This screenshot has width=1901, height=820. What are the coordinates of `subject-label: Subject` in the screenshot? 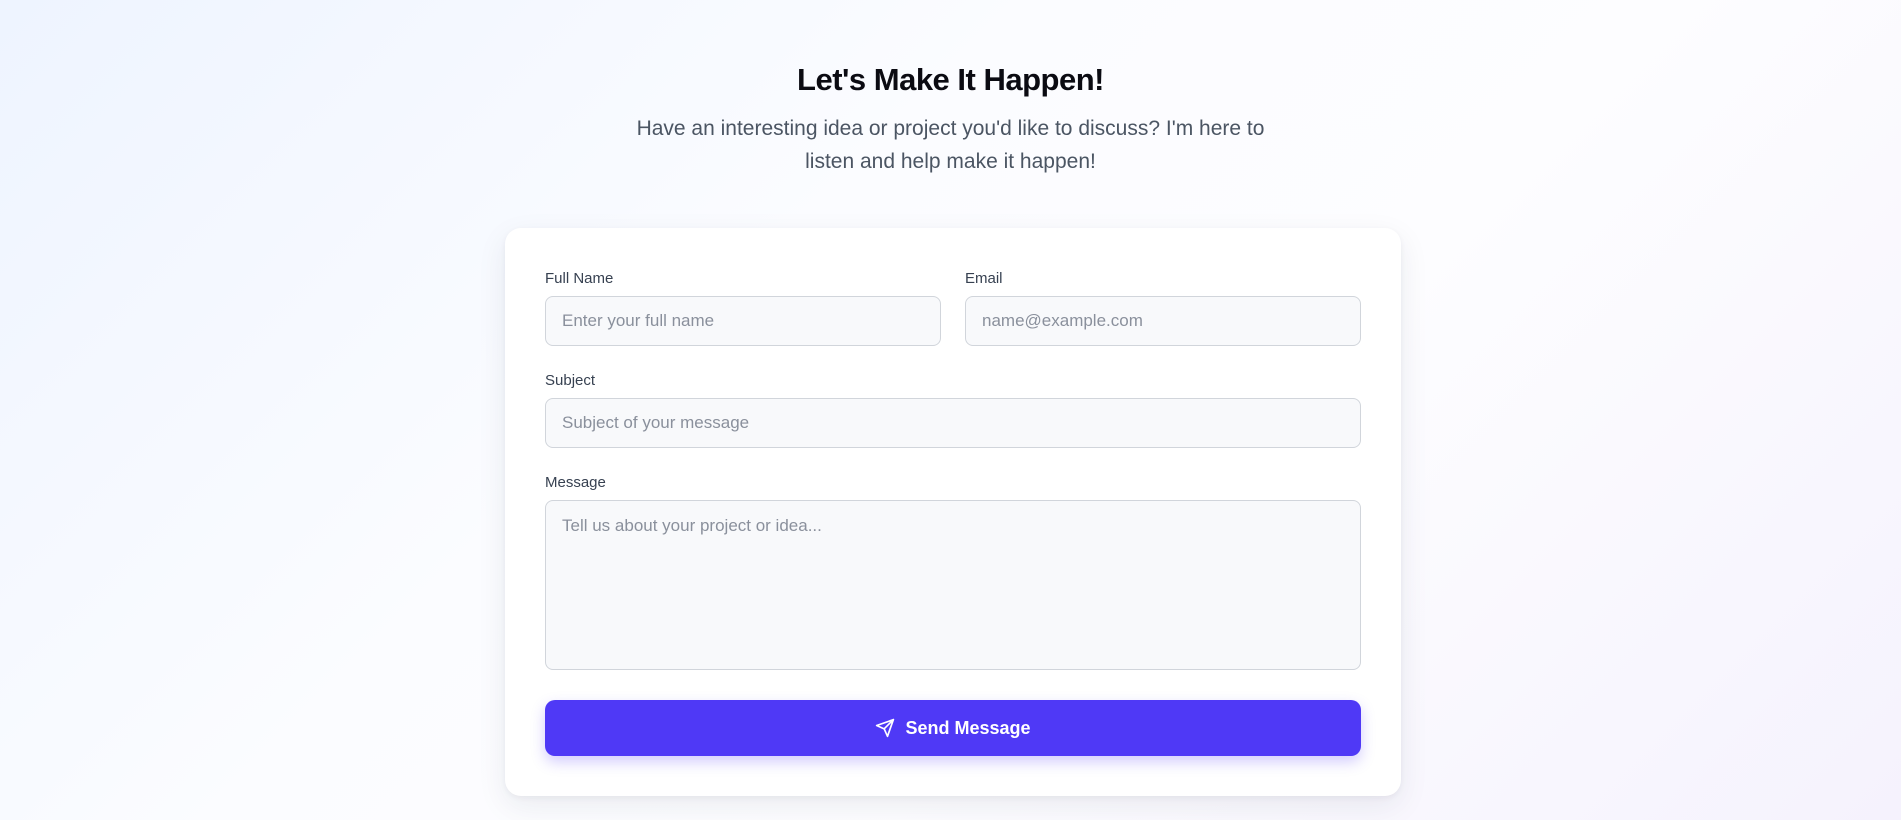 It's located at (570, 380).